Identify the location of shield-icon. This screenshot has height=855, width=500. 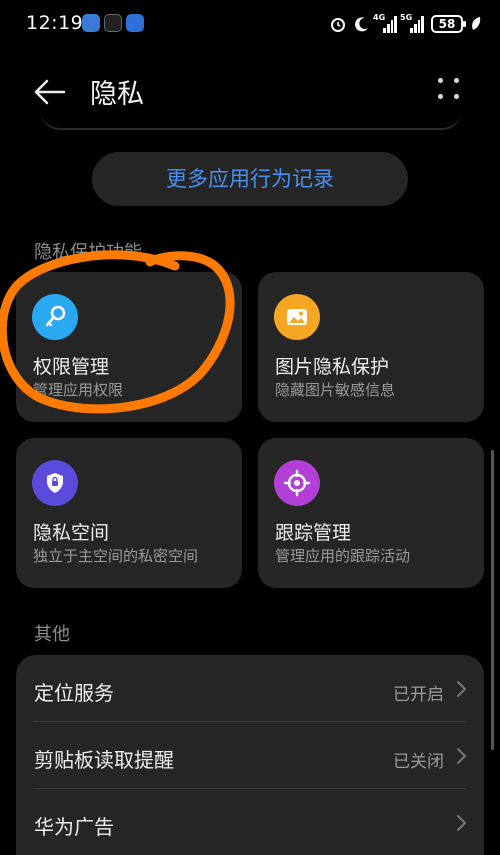
(55, 483).